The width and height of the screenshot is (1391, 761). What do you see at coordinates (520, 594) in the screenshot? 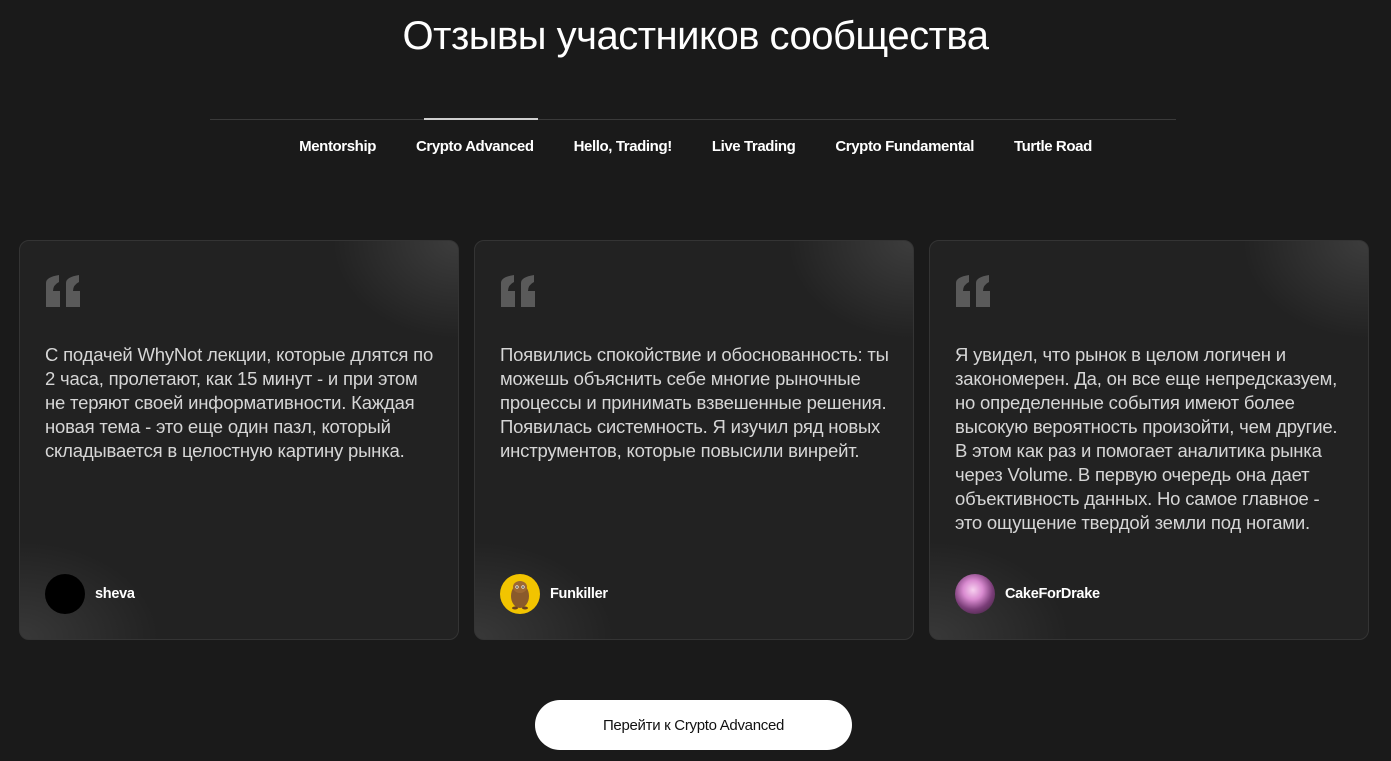
I see `cartoon-creature-avatar` at bounding box center [520, 594].